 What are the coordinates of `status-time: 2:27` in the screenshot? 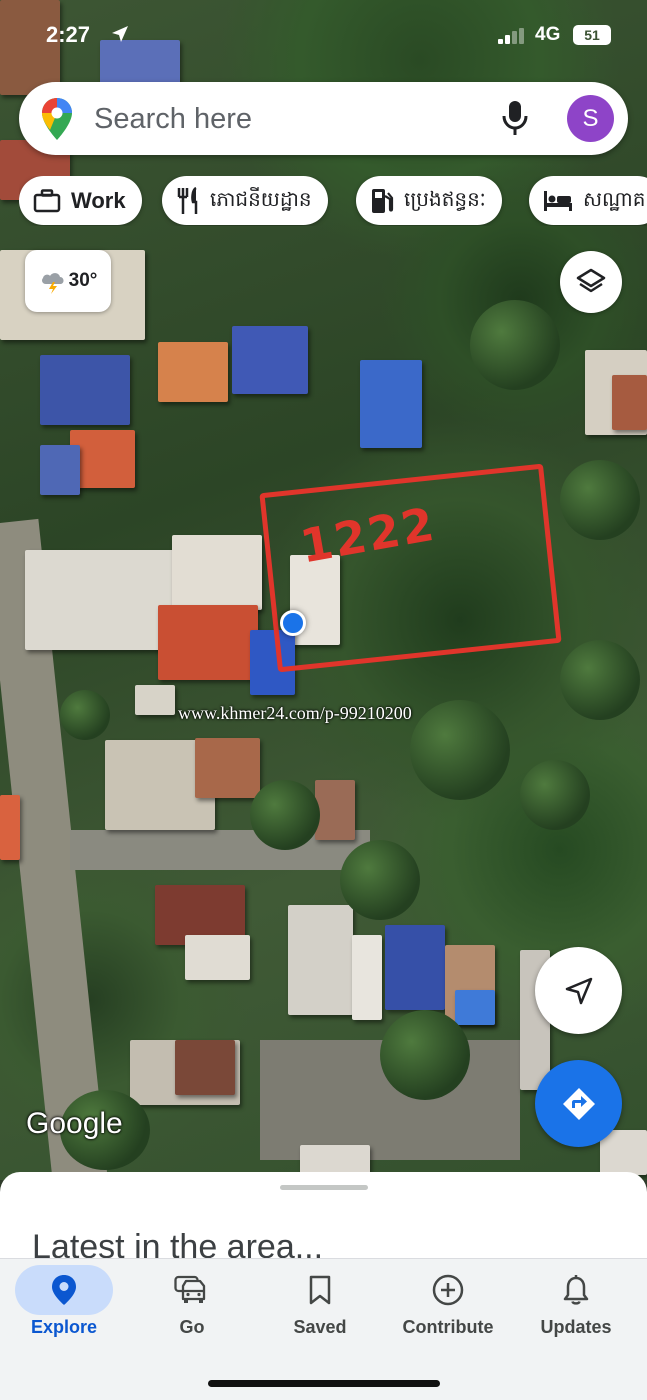 It's located at (68, 34).